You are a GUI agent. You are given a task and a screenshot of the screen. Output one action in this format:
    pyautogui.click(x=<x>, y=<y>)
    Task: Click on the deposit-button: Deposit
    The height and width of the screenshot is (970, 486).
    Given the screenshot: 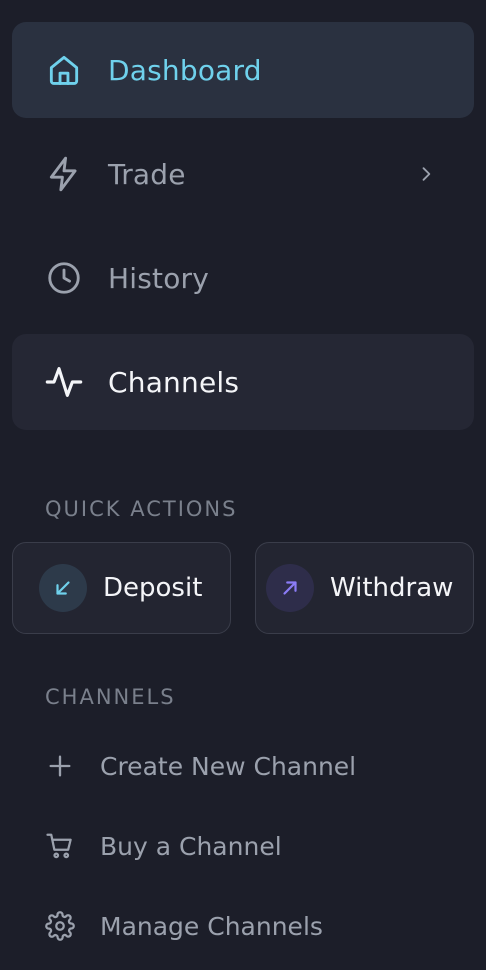 What is the action you would take?
    pyautogui.click(x=121, y=588)
    